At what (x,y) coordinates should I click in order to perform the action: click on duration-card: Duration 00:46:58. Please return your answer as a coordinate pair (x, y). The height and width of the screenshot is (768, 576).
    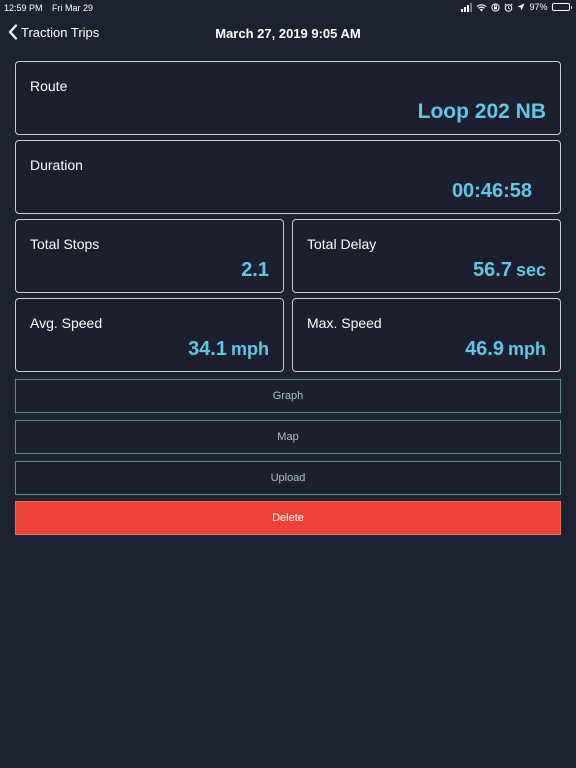
    Looking at the image, I should click on (288, 177).